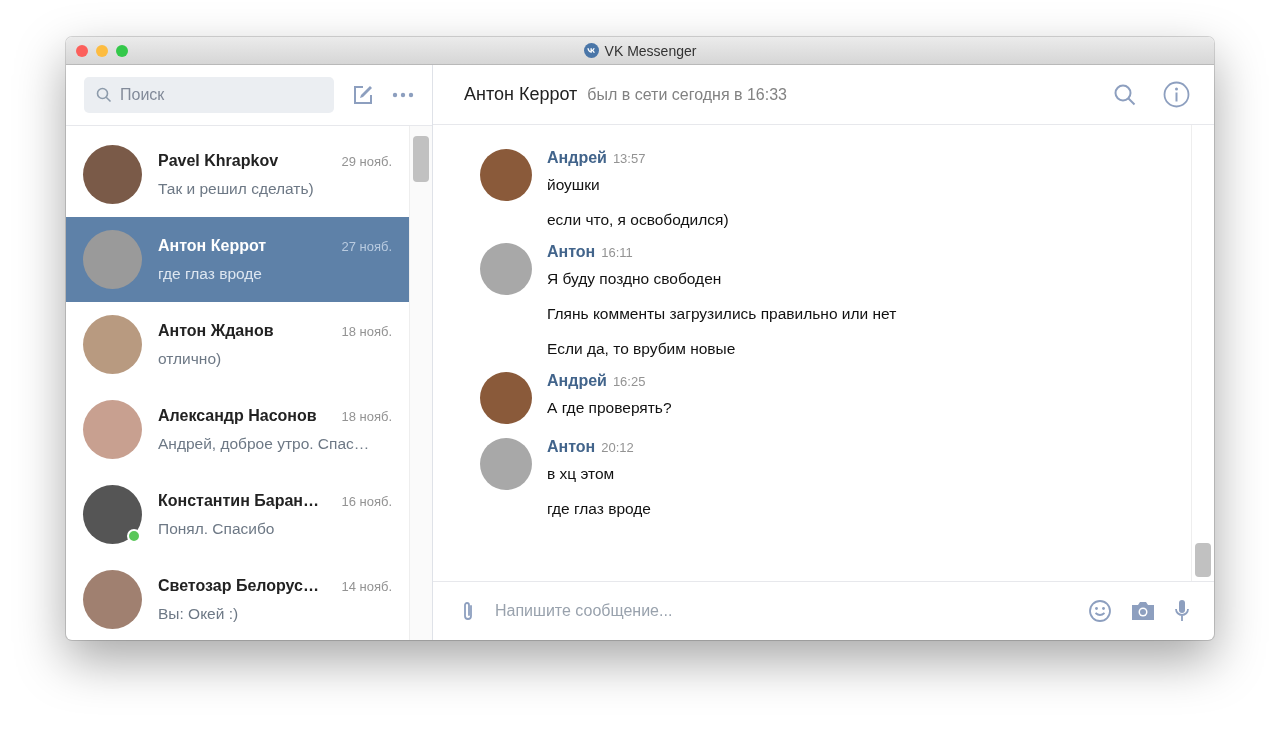 The width and height of the screenshot is (1280, 735). Describe the element at coordinates (581, 474) in the screenshot. I see `message-text: в хц этом` at that location.